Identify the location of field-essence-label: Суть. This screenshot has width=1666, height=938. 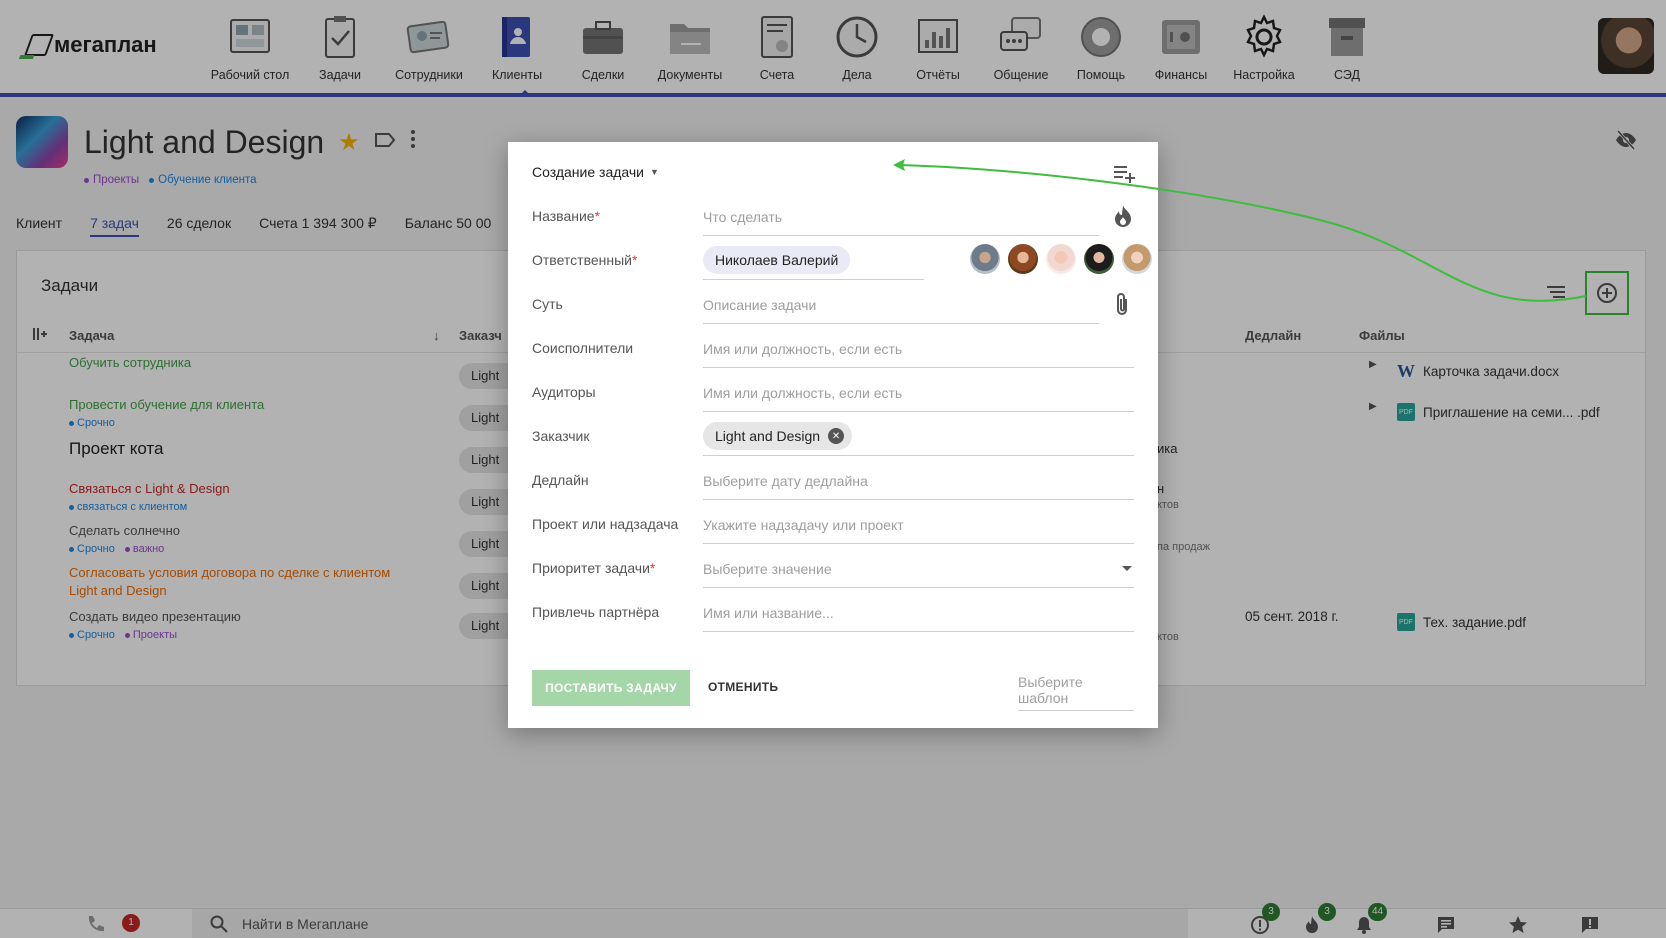
(547, 304).